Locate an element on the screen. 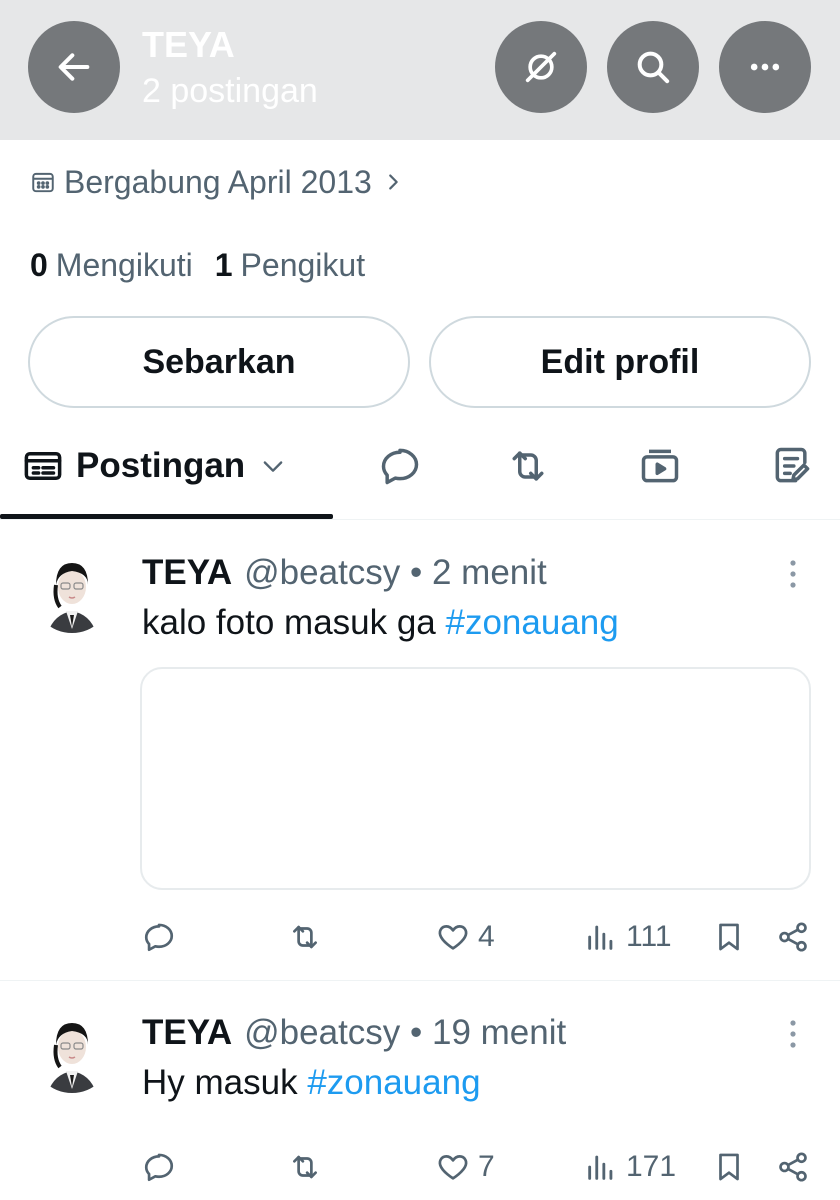 The image size is (840, 1200). followers-label: Pengikut is located at coordinates (303, 264).